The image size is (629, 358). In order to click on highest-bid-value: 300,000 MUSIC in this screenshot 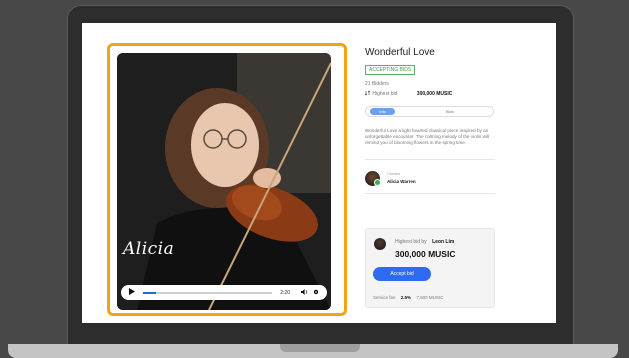, I will do `click(434, 94)`.